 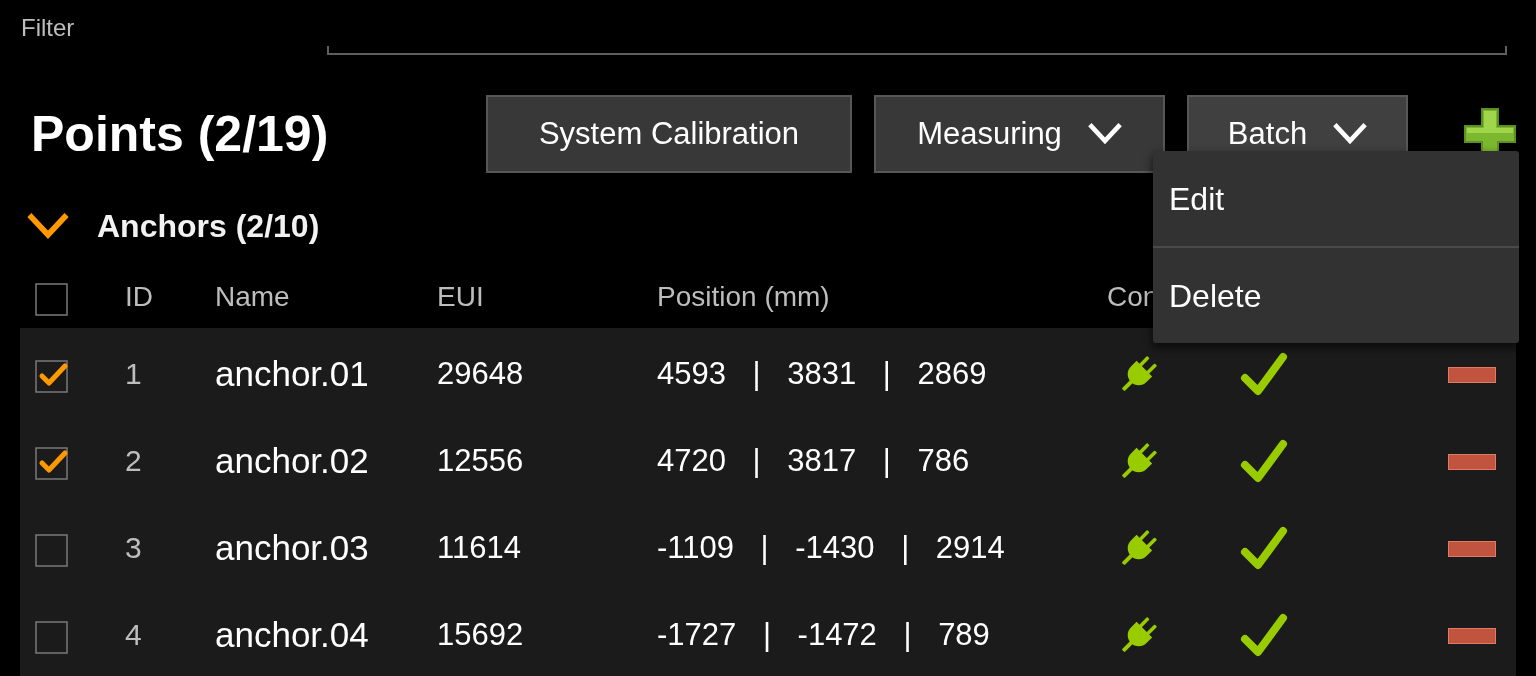 What do you see at coordinates (460, 296) in the screenshot?
I see `column-header: EUI` at bounding box center [460, 296].